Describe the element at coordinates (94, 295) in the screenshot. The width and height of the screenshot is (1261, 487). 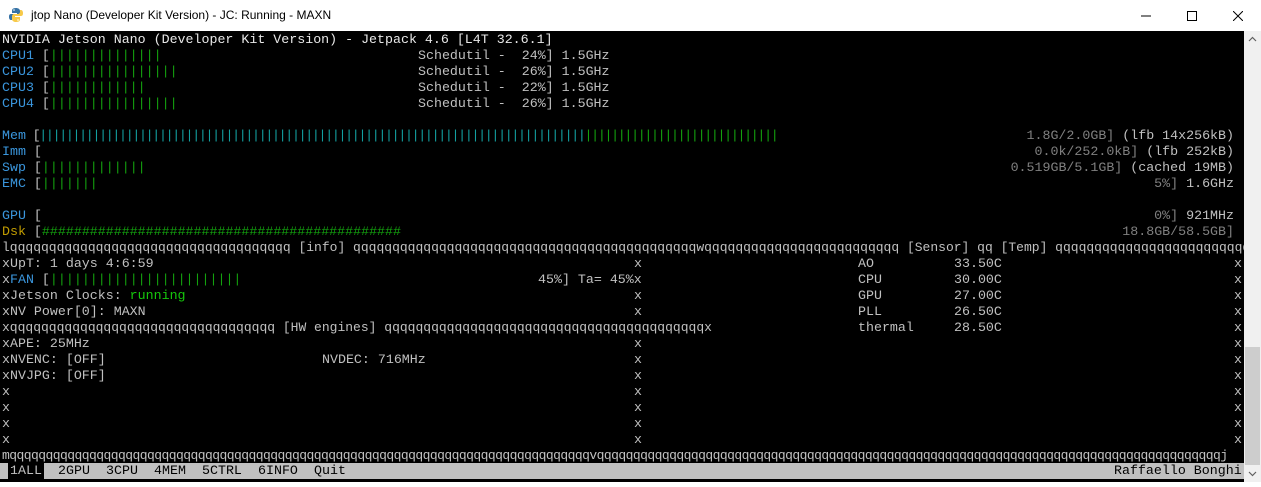
I see `jetson-clocks-line: xJetson Clocks: running` at that location.